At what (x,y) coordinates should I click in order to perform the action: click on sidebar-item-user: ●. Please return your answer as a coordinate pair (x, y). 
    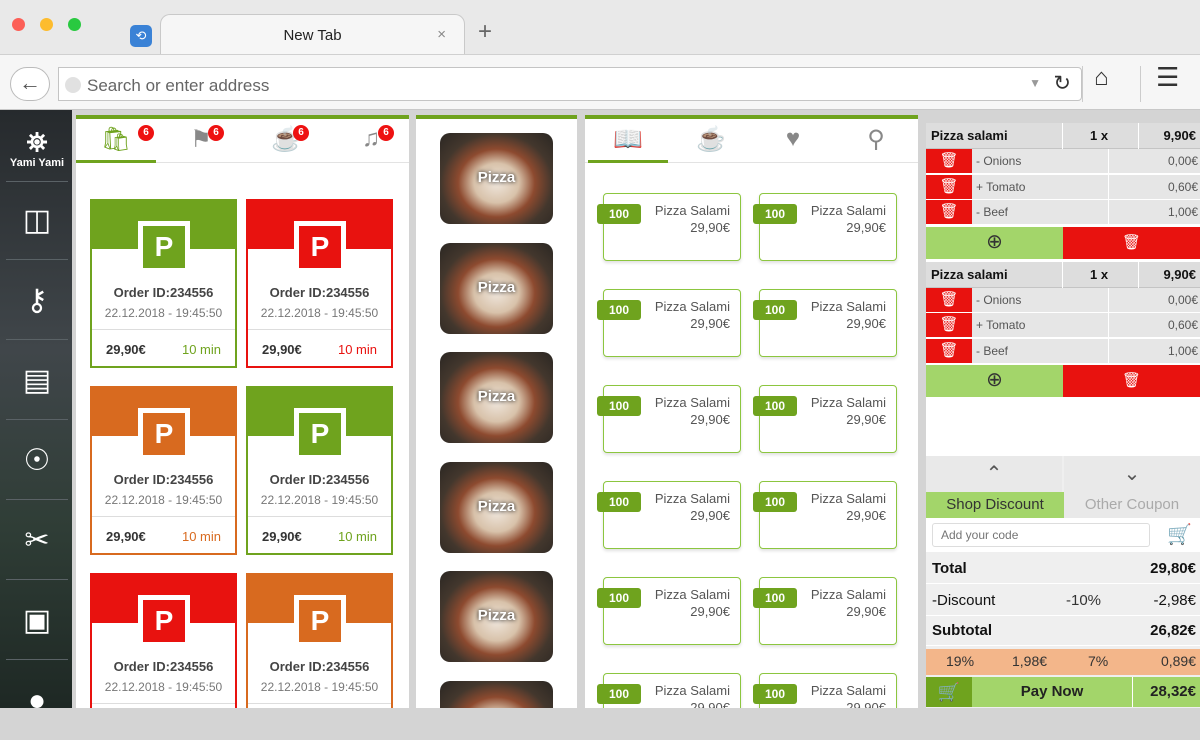
    Looking at the image, I should click on (37, 701).